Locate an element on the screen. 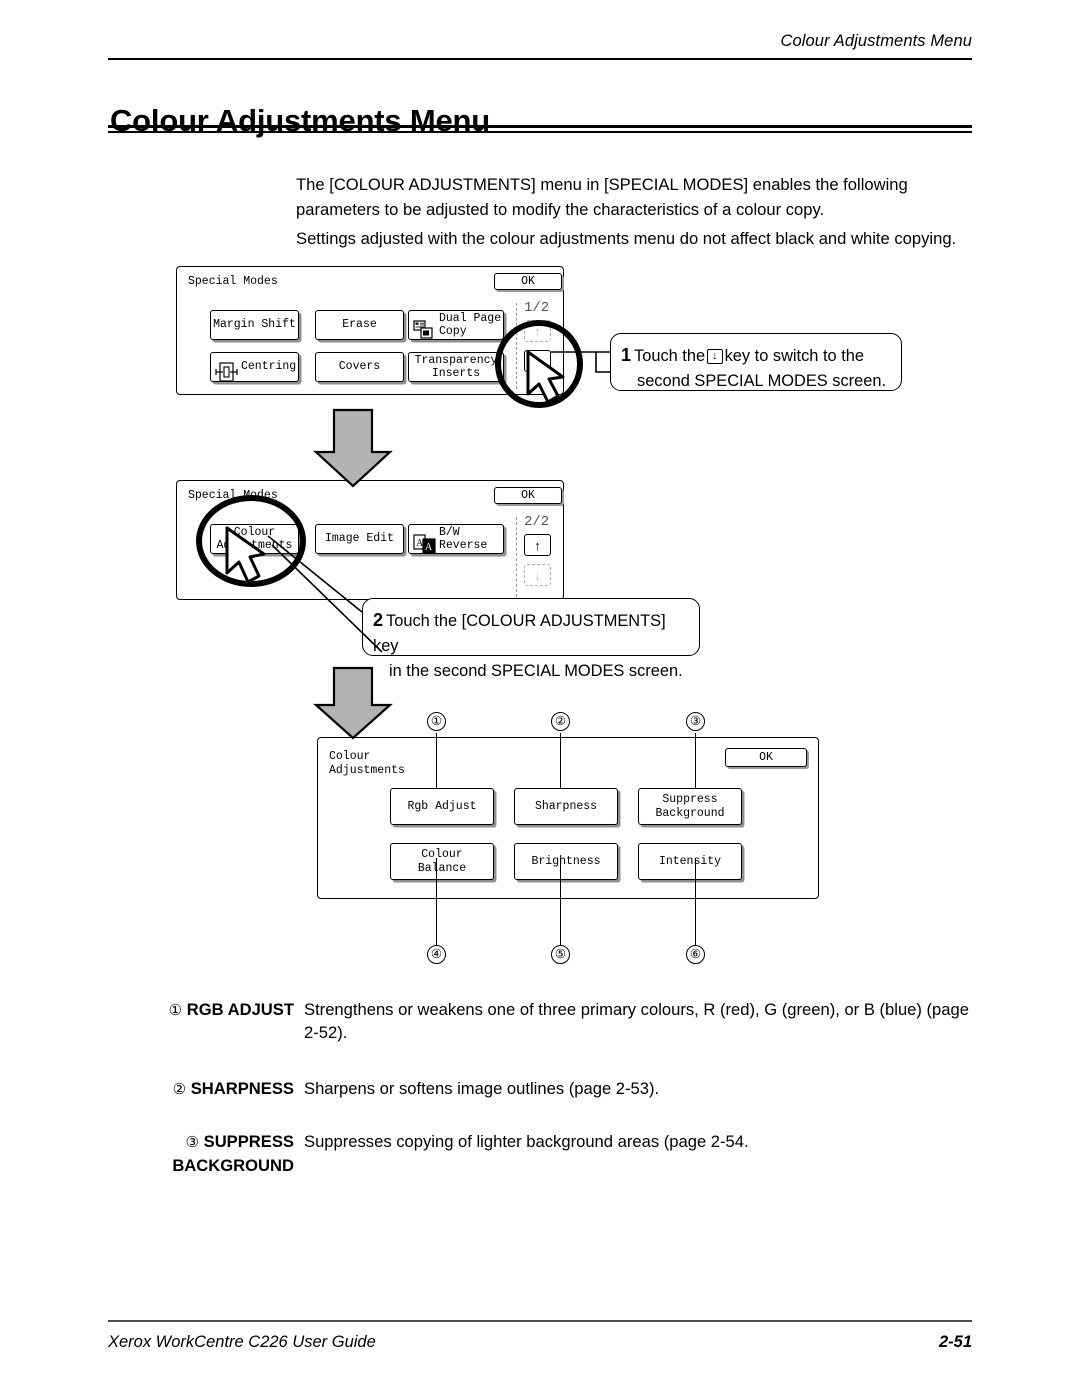 This screenshot has width=1080, height=1397. title-rule-thin is located at coordinates (540, 132).